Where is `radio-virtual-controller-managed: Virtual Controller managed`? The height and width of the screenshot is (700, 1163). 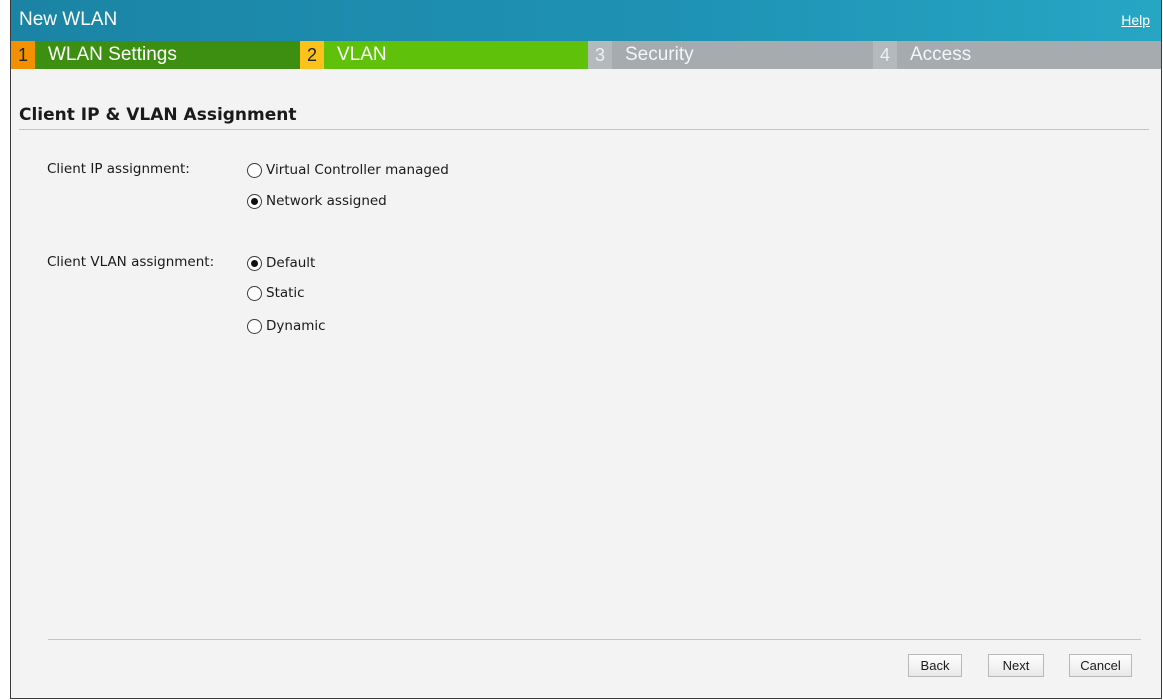 radio-virtual-controller-managed: Virtual Controller managed is located at coordinates (348, 170).